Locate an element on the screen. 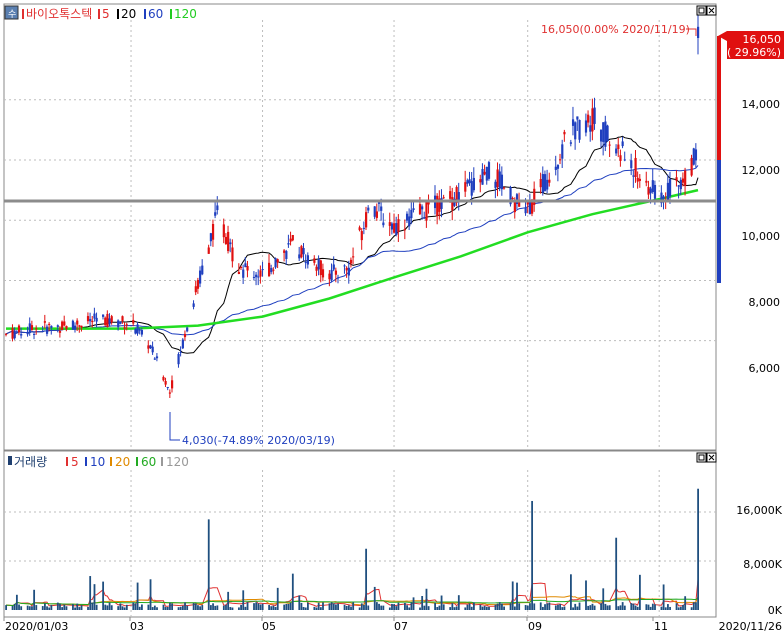 Image resolution: width=784 pixels, height=634 pixels. volume-panel-window-buttons is located at coordinates (706, 457).